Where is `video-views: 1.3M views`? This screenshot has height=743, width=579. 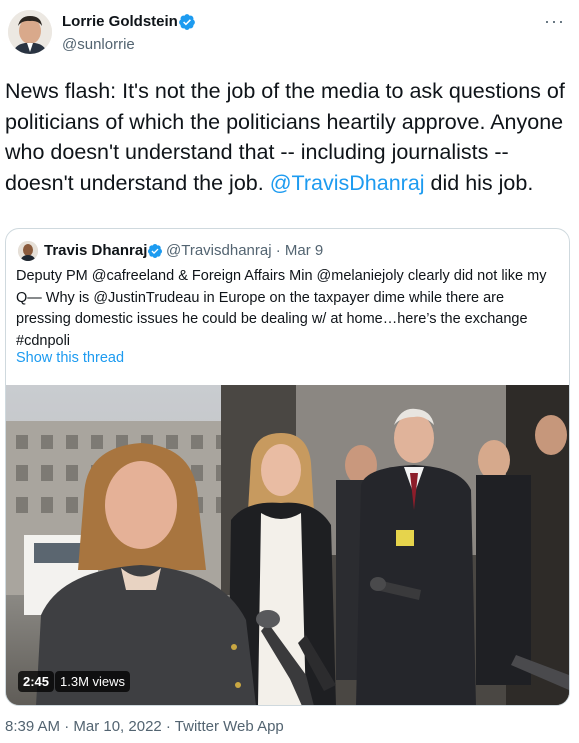 video-views: 1.3M views is located at coordinates (93, 681).